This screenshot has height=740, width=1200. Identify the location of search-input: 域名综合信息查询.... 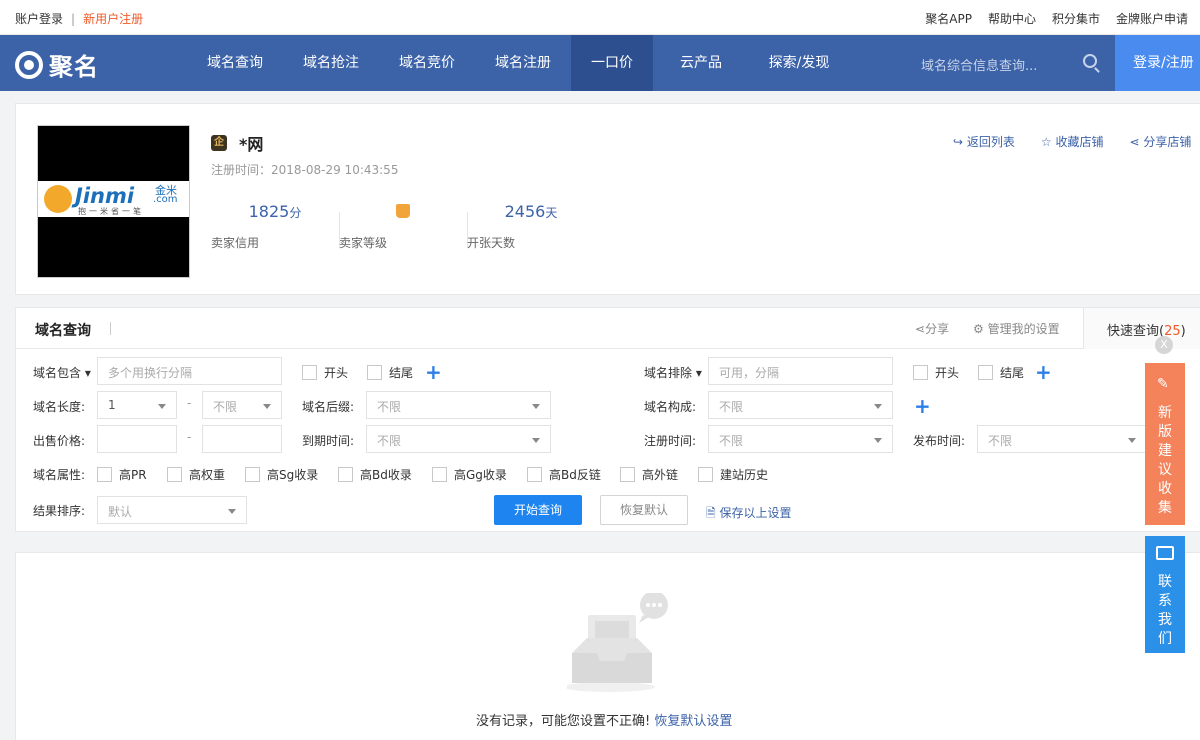
(979, 64).